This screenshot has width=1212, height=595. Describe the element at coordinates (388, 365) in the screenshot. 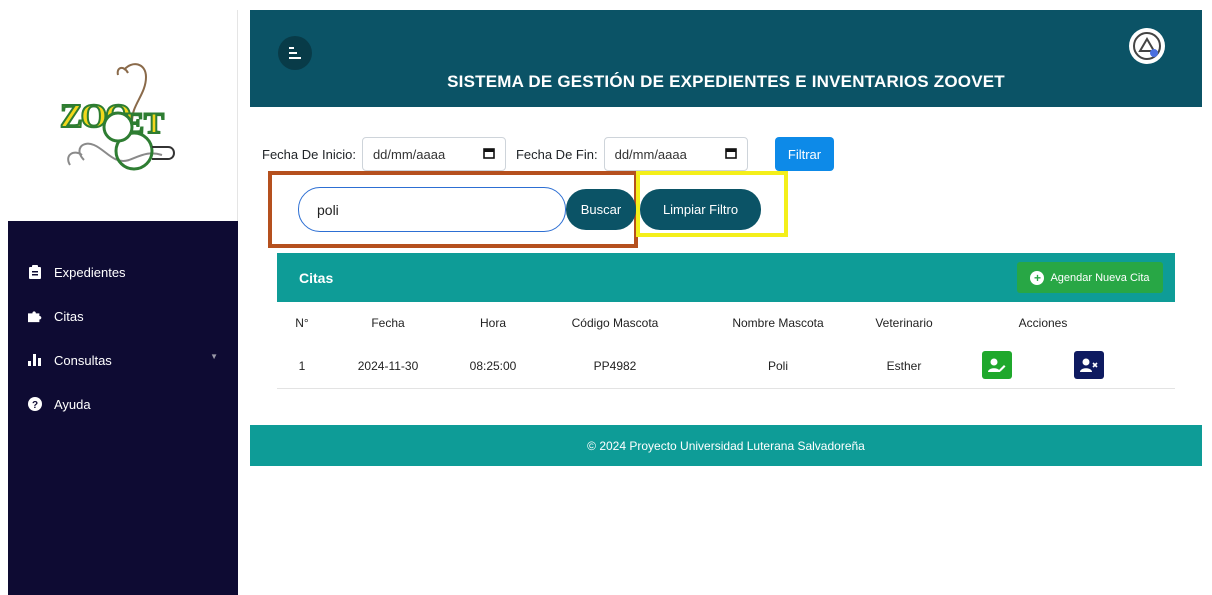

I see `cell-fecha: 2024-11-30` at that location.